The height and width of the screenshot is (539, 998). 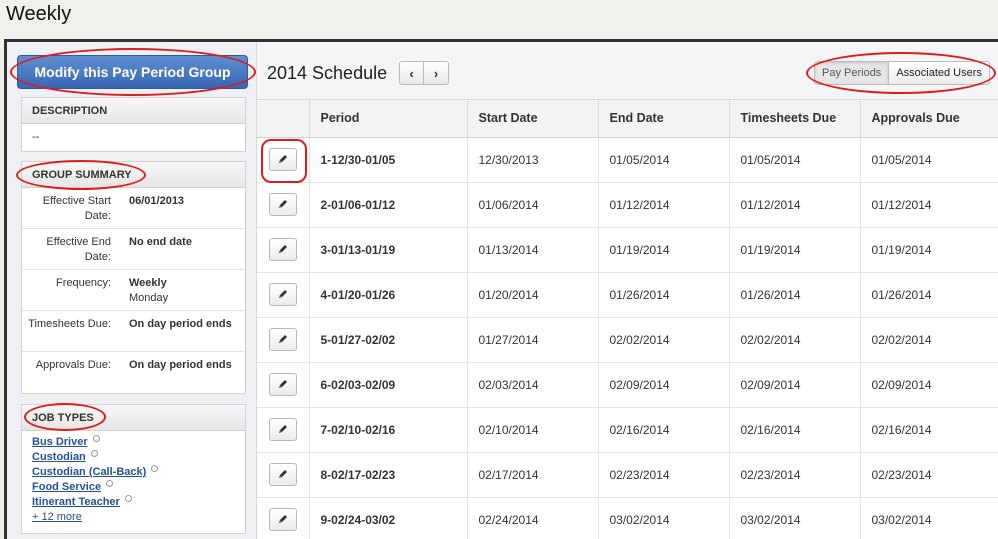 I want to click on approvals-due-cell: 01/26/2014, so click(x=929, y=295).